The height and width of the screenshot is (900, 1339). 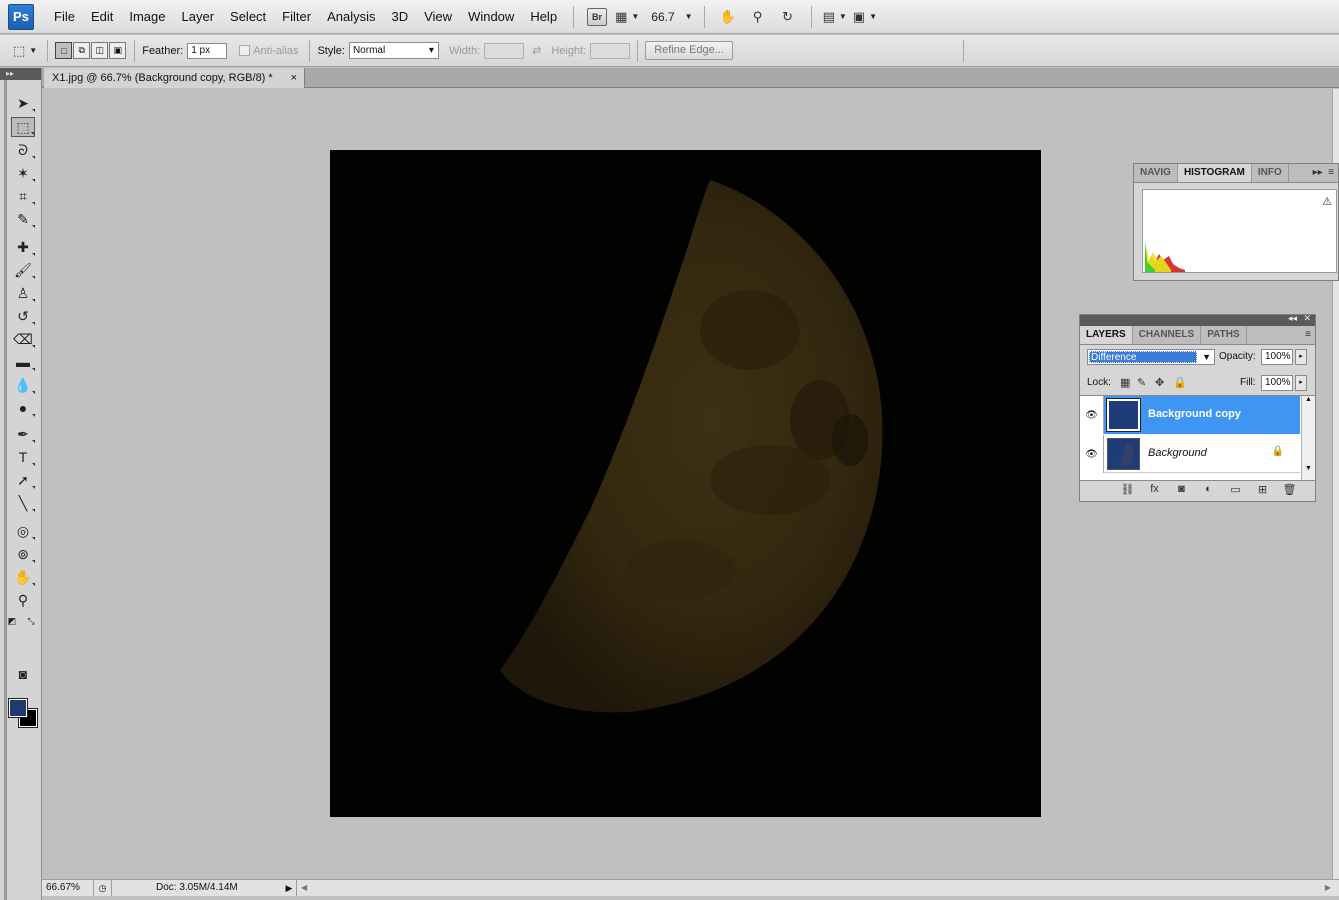 What do you see at coordinates (865, 17) in the screenshot?
I see `screen-mode-button: ▣ ▼` at bounding box center [865, 17].